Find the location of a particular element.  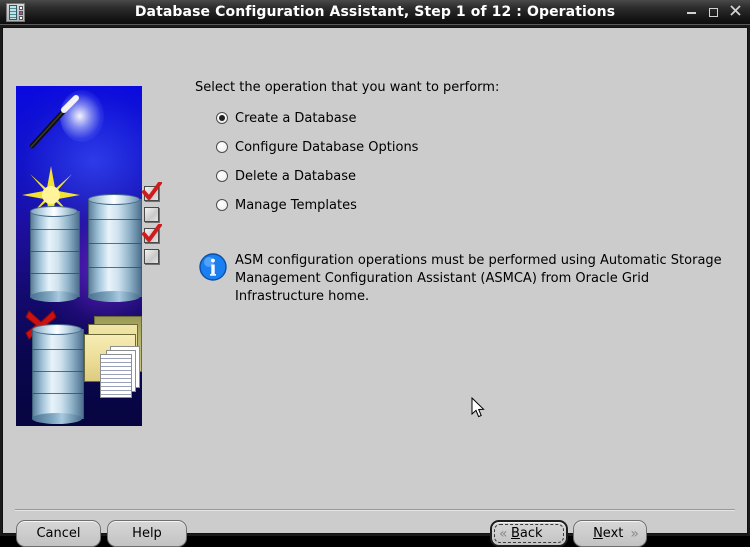

radio-option-configure-database-options: Configure Database Options is located at coordinates (317, 147).